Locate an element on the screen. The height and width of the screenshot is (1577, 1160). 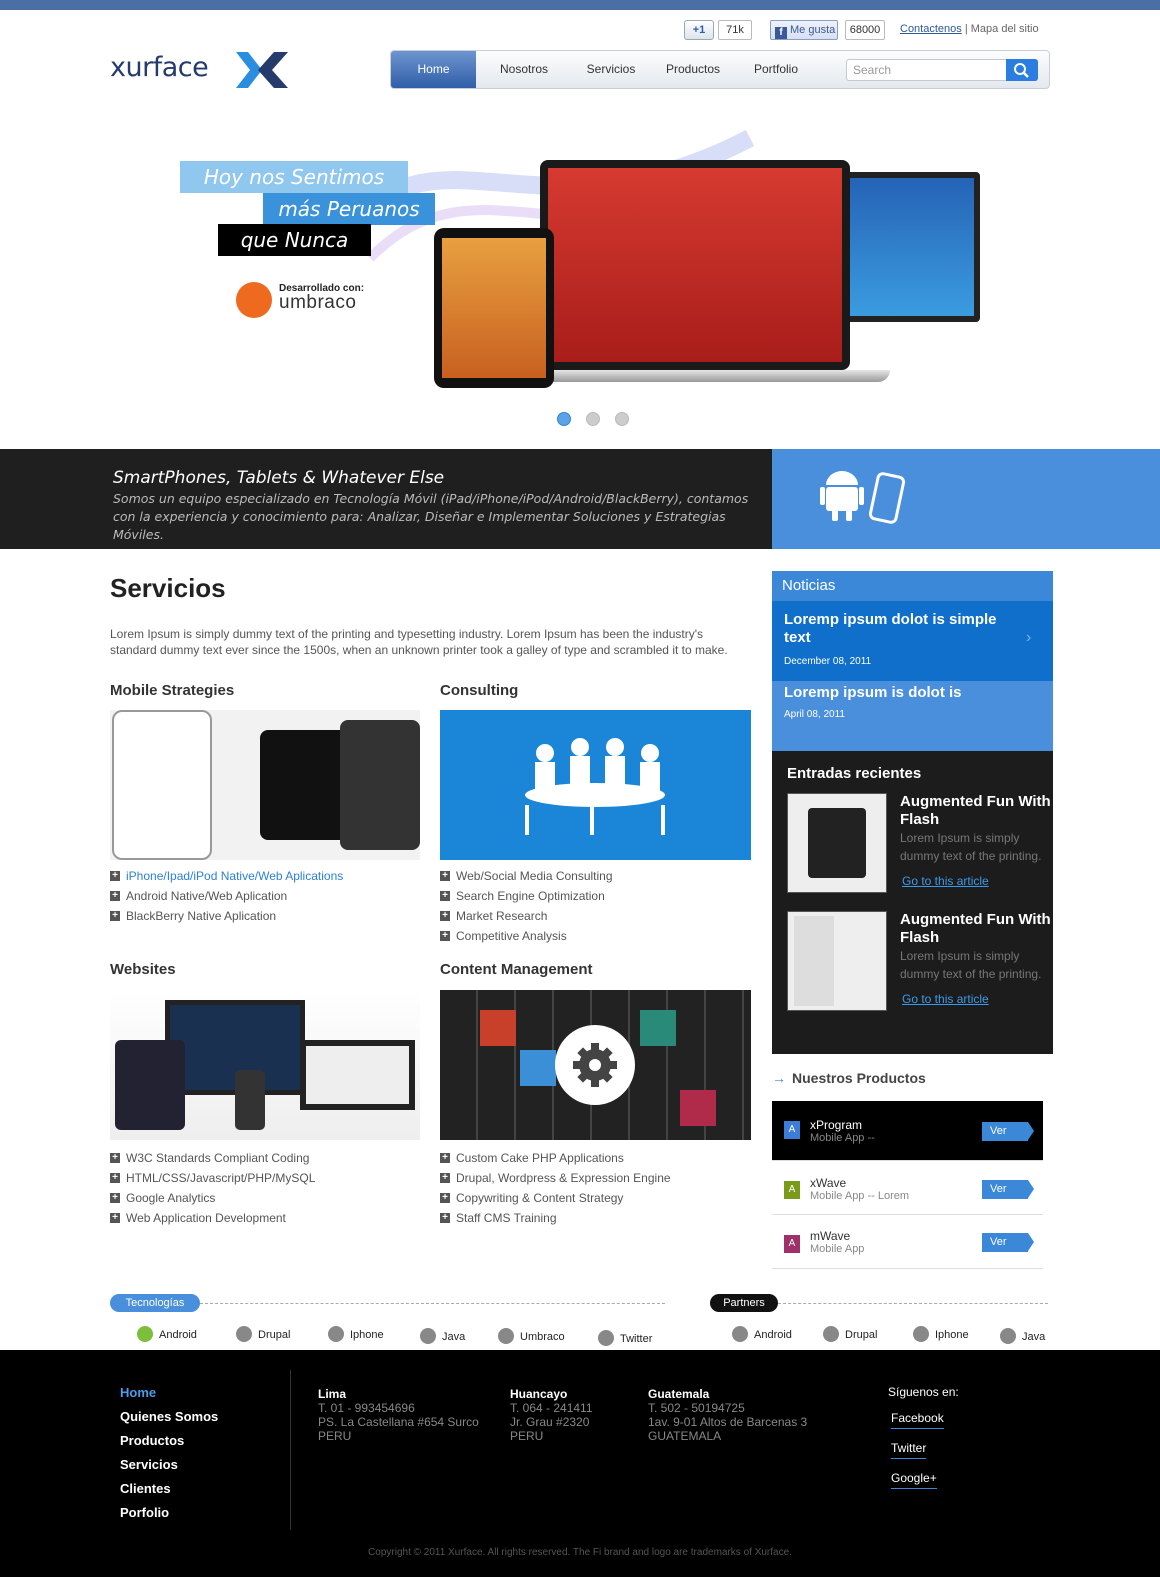
list-item: Android Native/Web Aplication is located at coordinates (226, 896).